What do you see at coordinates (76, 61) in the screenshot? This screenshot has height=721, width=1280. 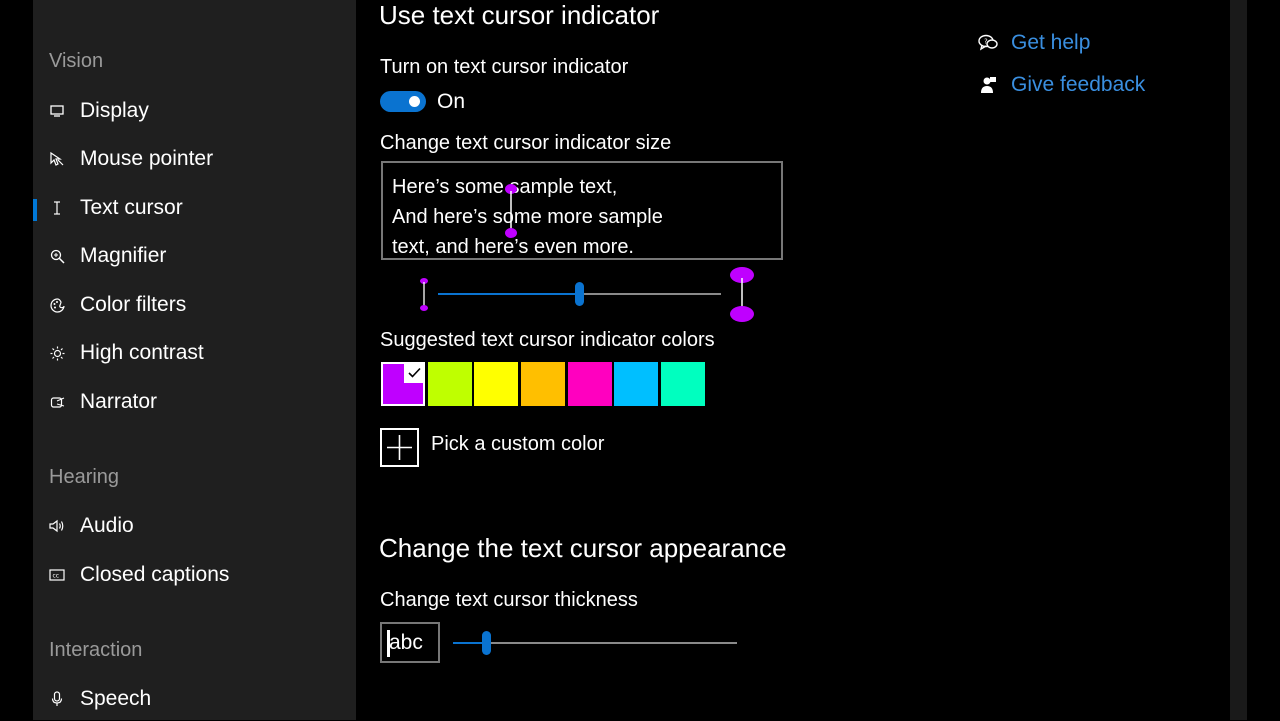 I see `section-header-vision: Vision` at bounding box center [76, 61].